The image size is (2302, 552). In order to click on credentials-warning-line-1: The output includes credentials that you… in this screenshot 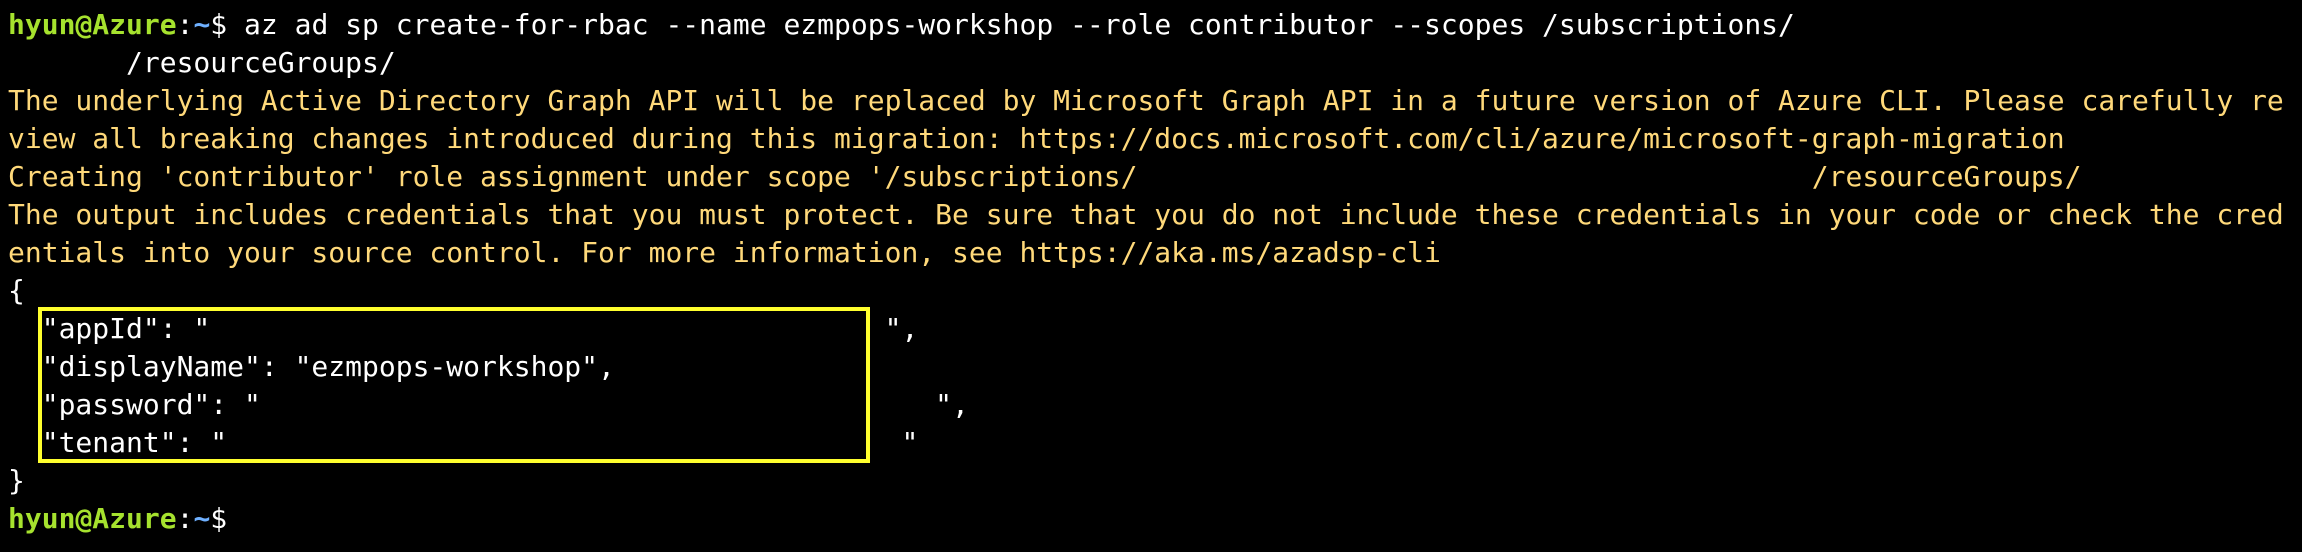, I will do `click(1146, 214)`.